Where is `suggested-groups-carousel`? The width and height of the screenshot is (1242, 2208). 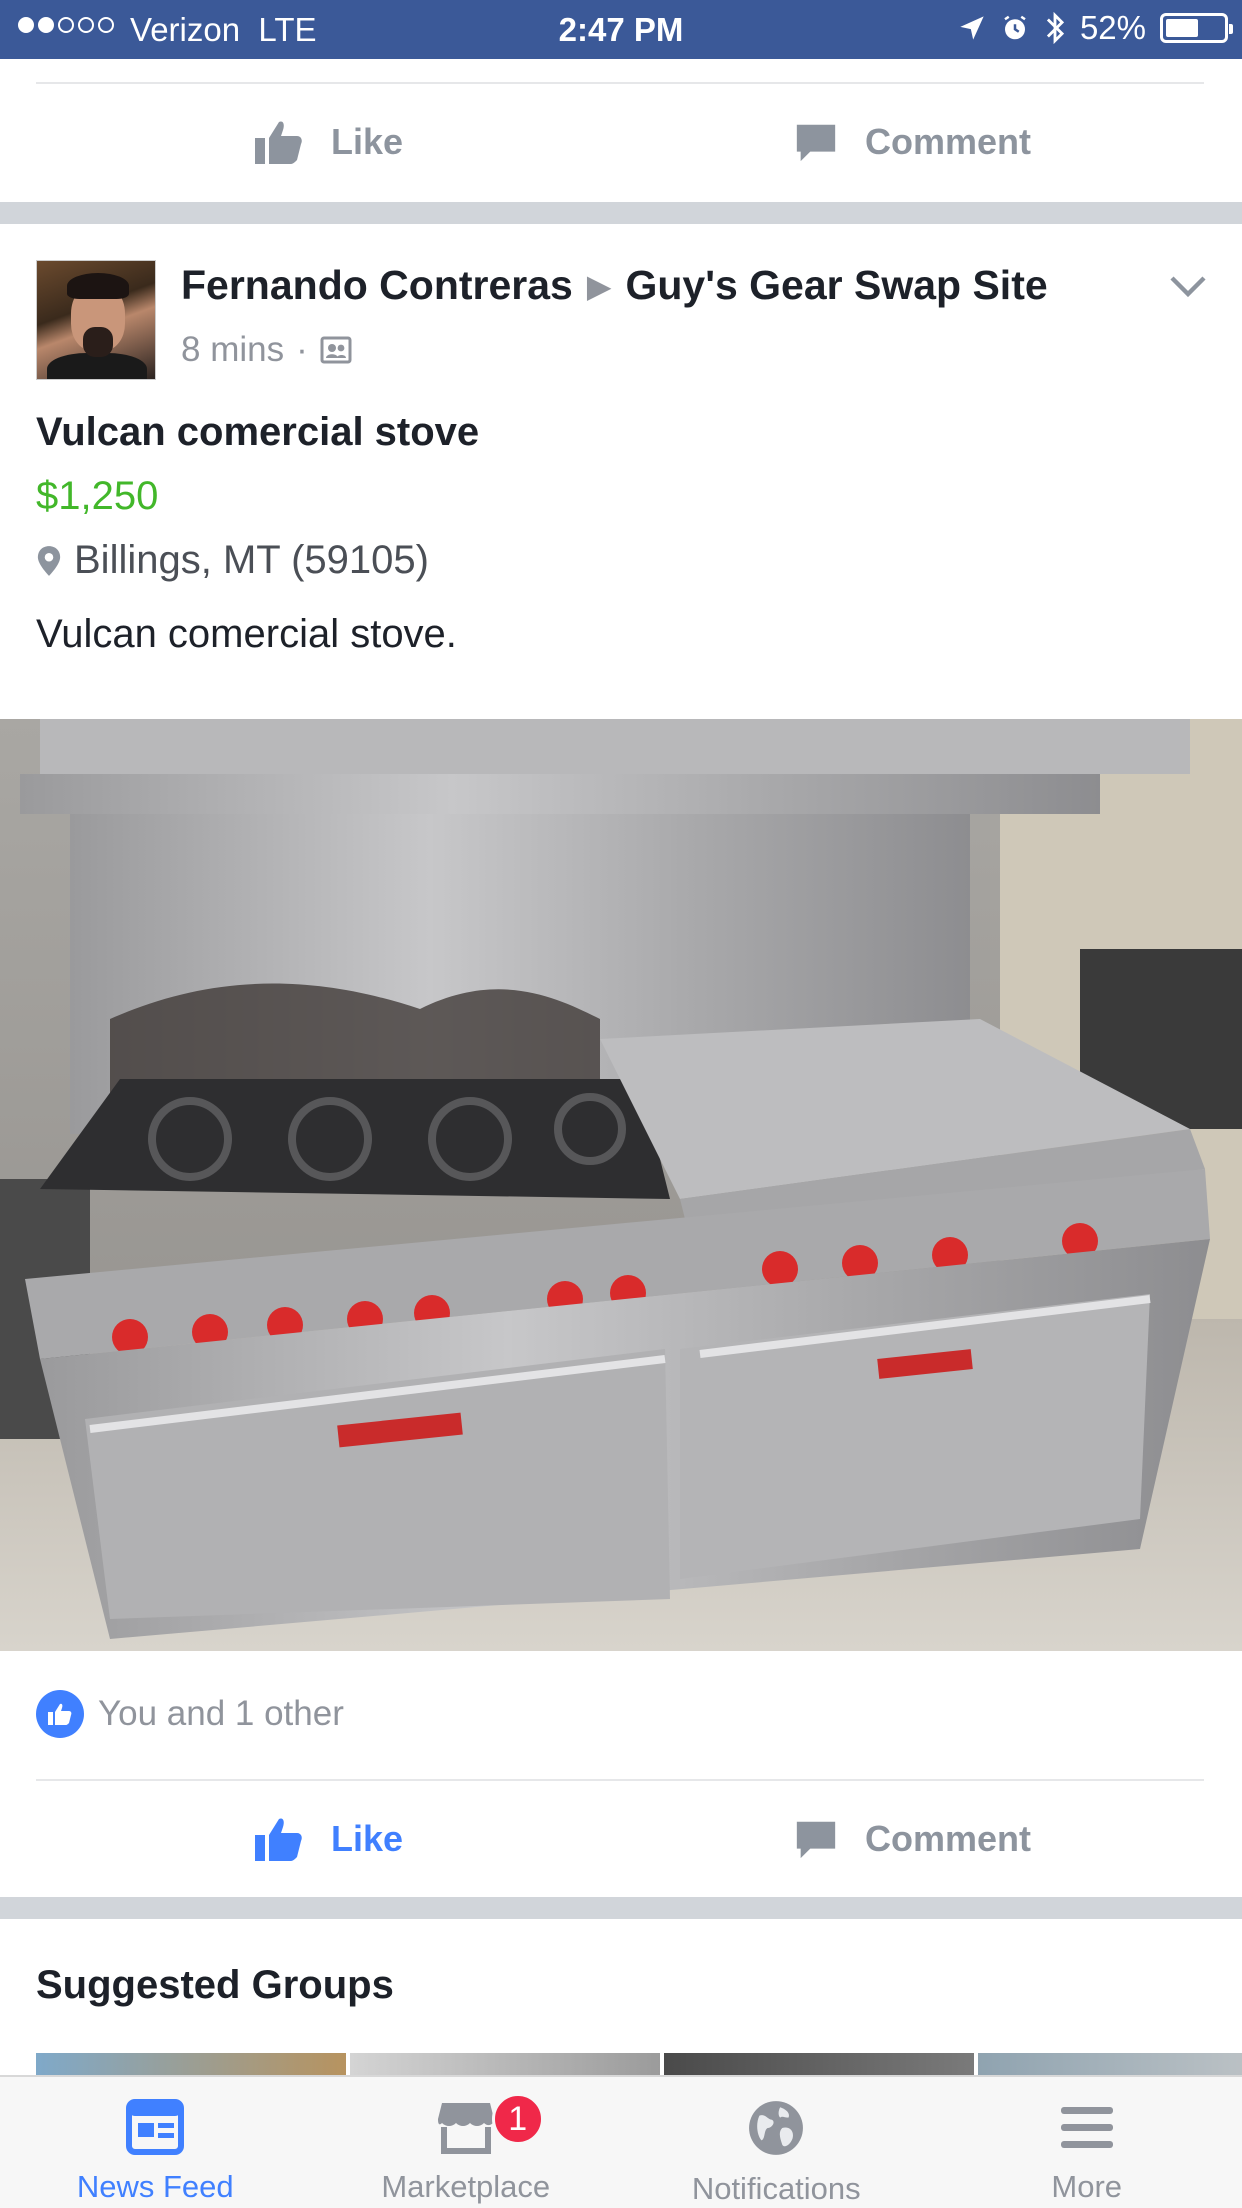
suggested-groups-carousel is located at coordinates (639, 2064).